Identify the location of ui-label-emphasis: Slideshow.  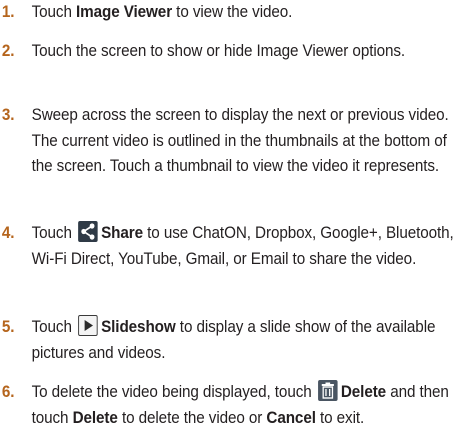
(138, 327).